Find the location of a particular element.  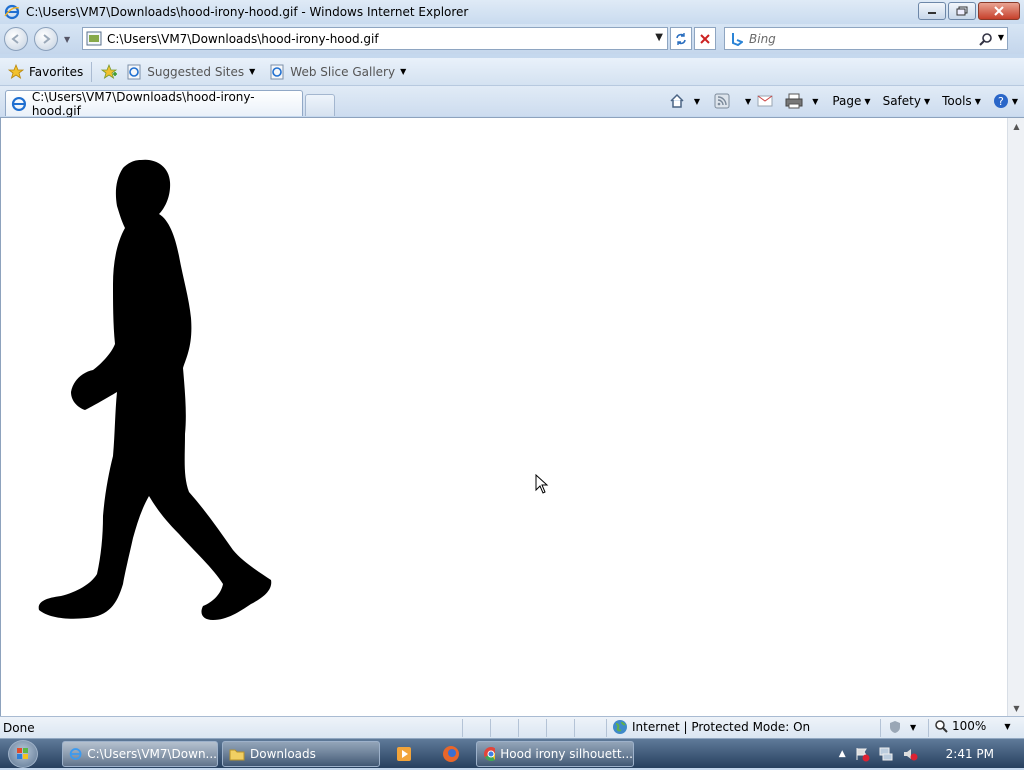

address-dropdown-icon: ▼ is located at coordinates (659, 37).